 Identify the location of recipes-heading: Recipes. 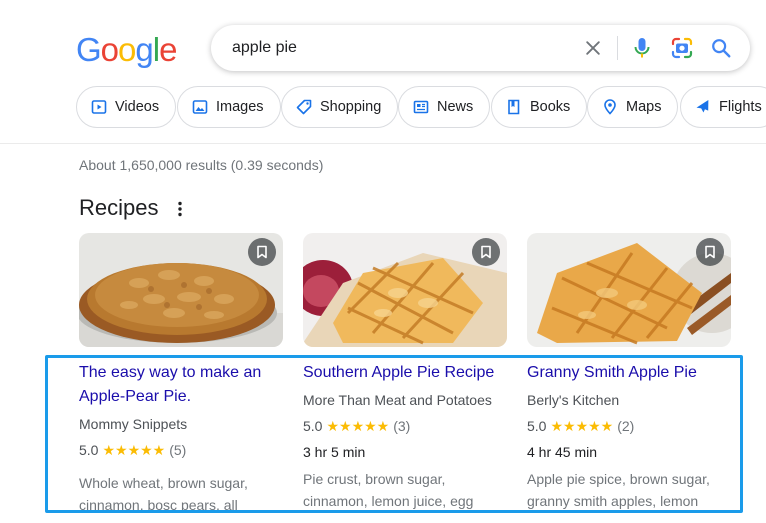
(119, 207).